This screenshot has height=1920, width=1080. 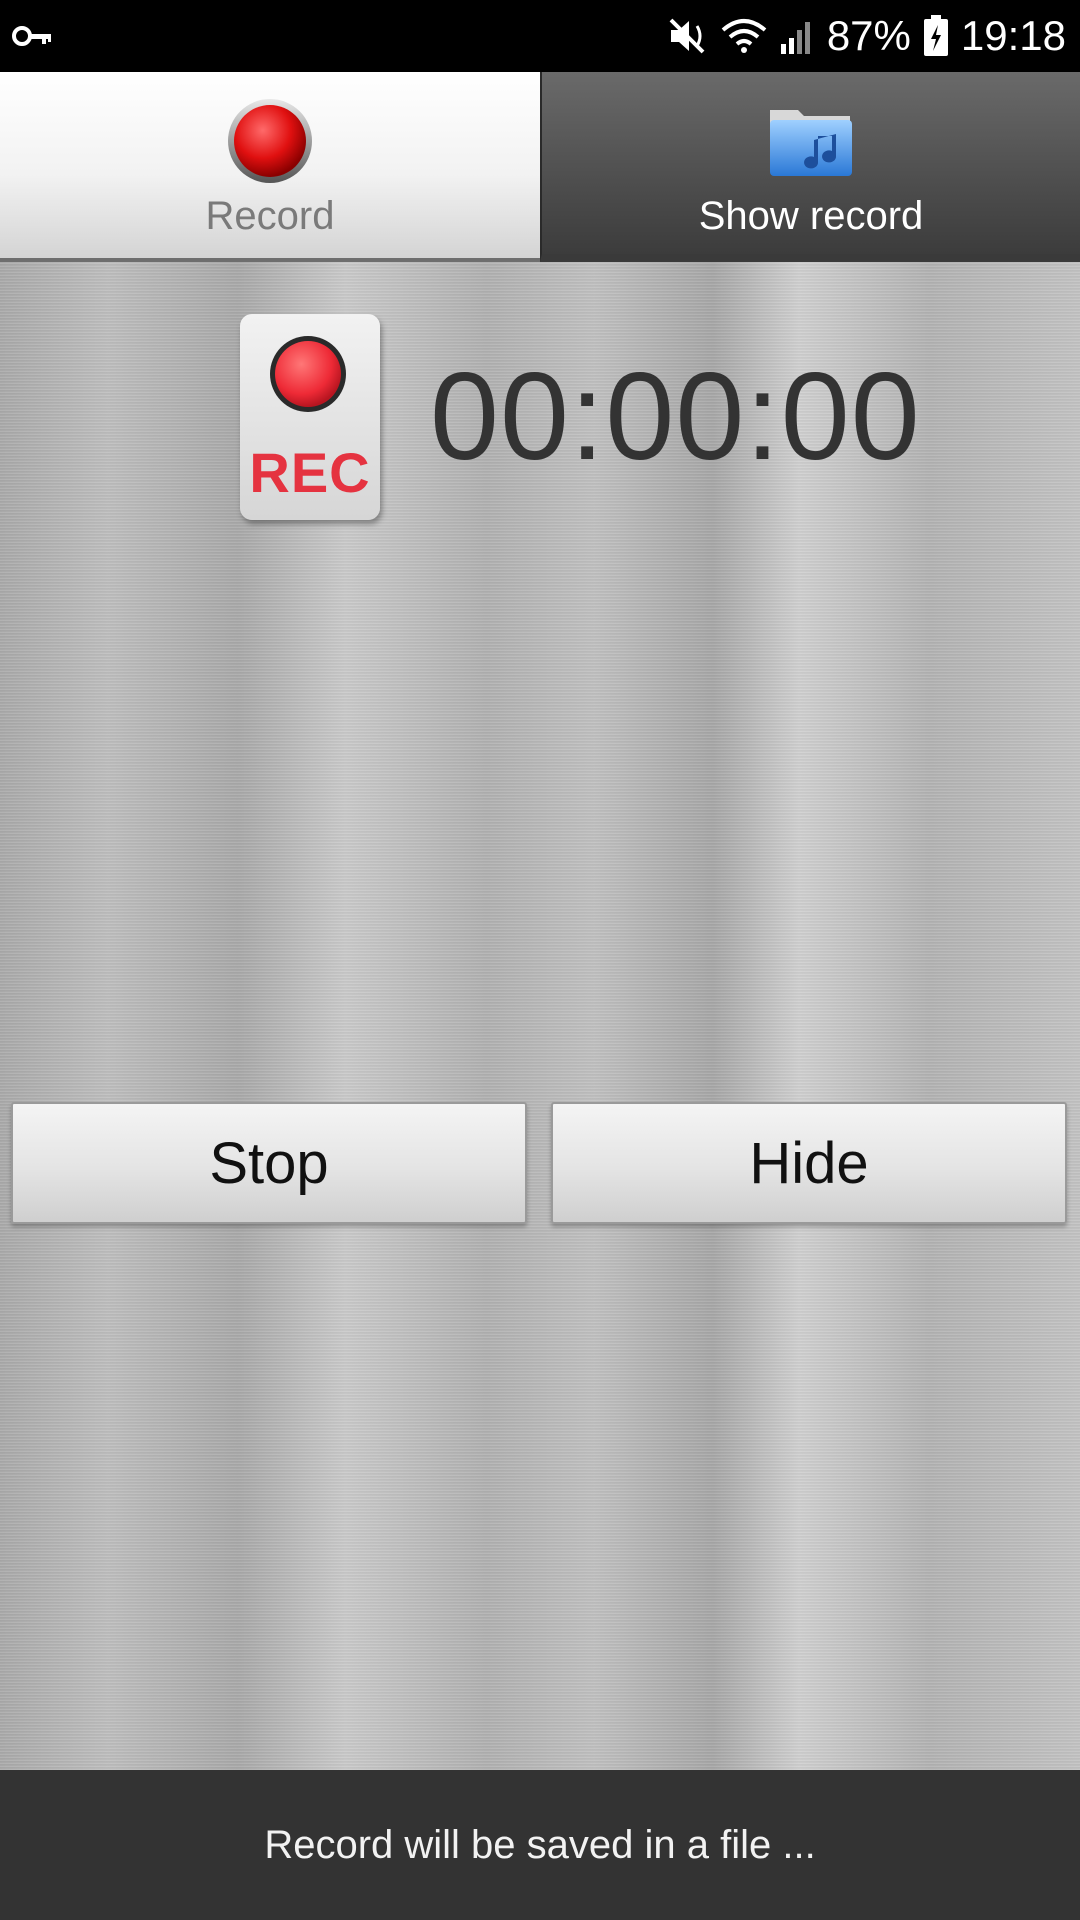 I want to click on tab-record: Record, so click(x=270, y=167).